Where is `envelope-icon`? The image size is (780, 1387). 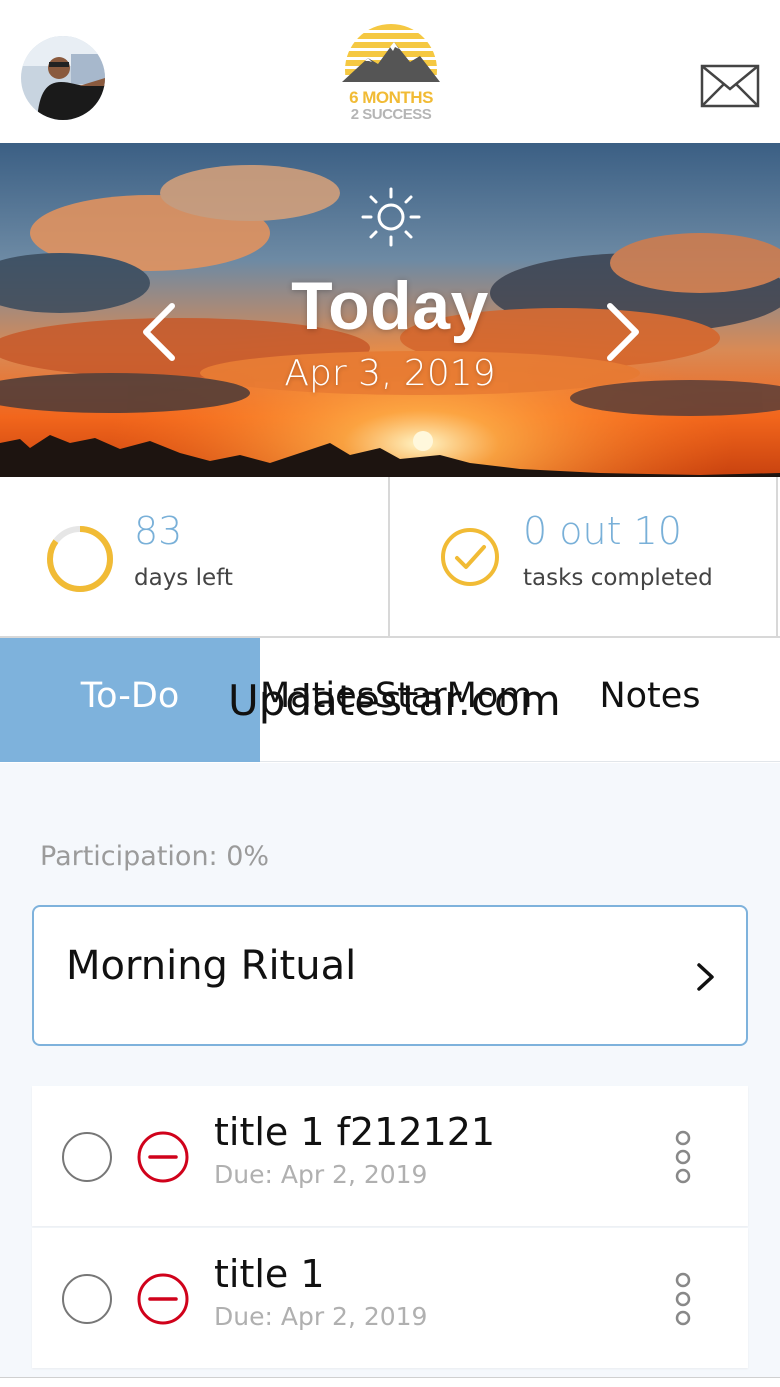
envelope-icon is located at coordinates (730, 86).